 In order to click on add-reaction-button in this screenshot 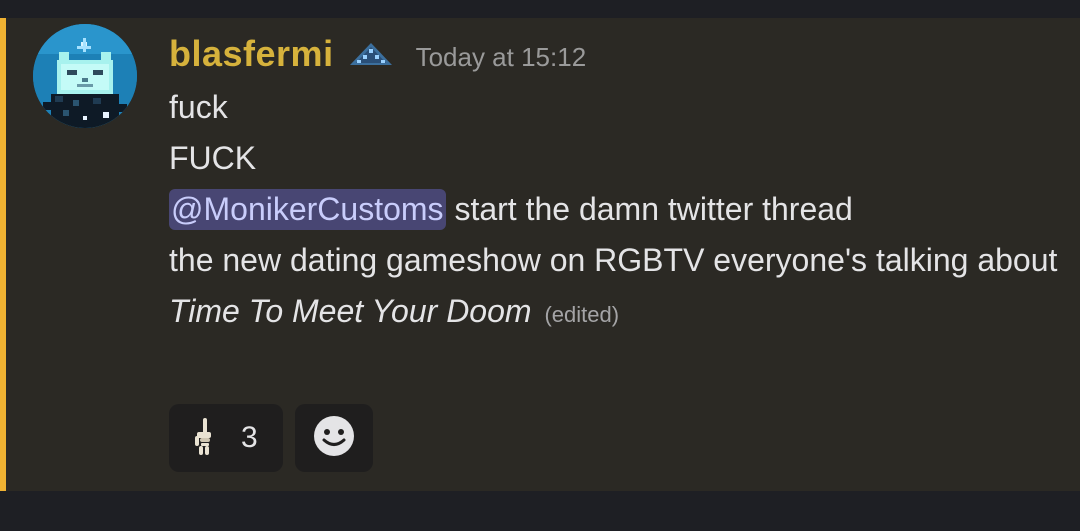, I will do `click(334, 438)`.